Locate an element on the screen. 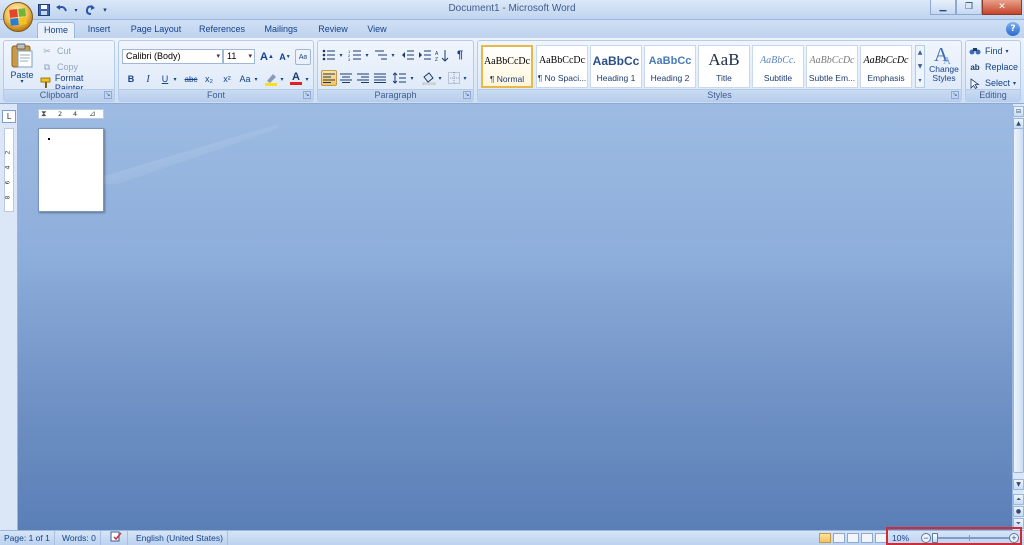 The image size is (1024, 545). text-highlight-button is located at coordinates (271, 79).